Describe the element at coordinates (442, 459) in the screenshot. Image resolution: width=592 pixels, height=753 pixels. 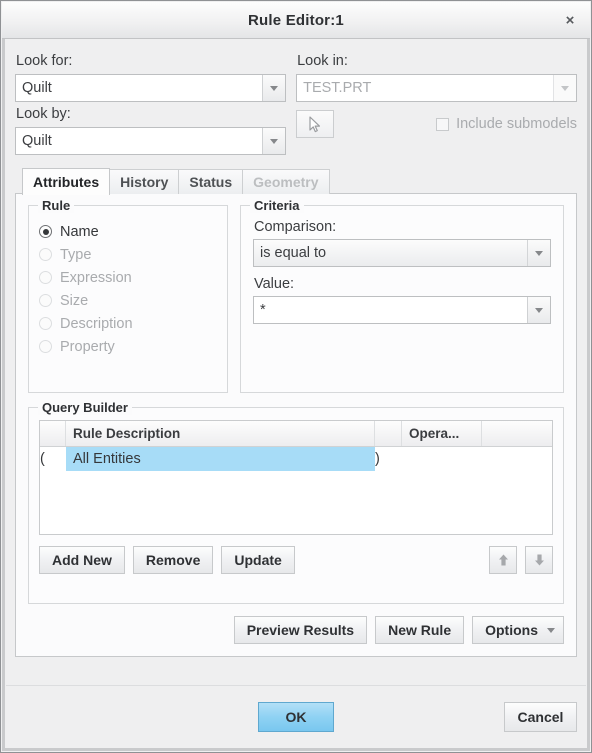
I see `cell-operator` at that location.